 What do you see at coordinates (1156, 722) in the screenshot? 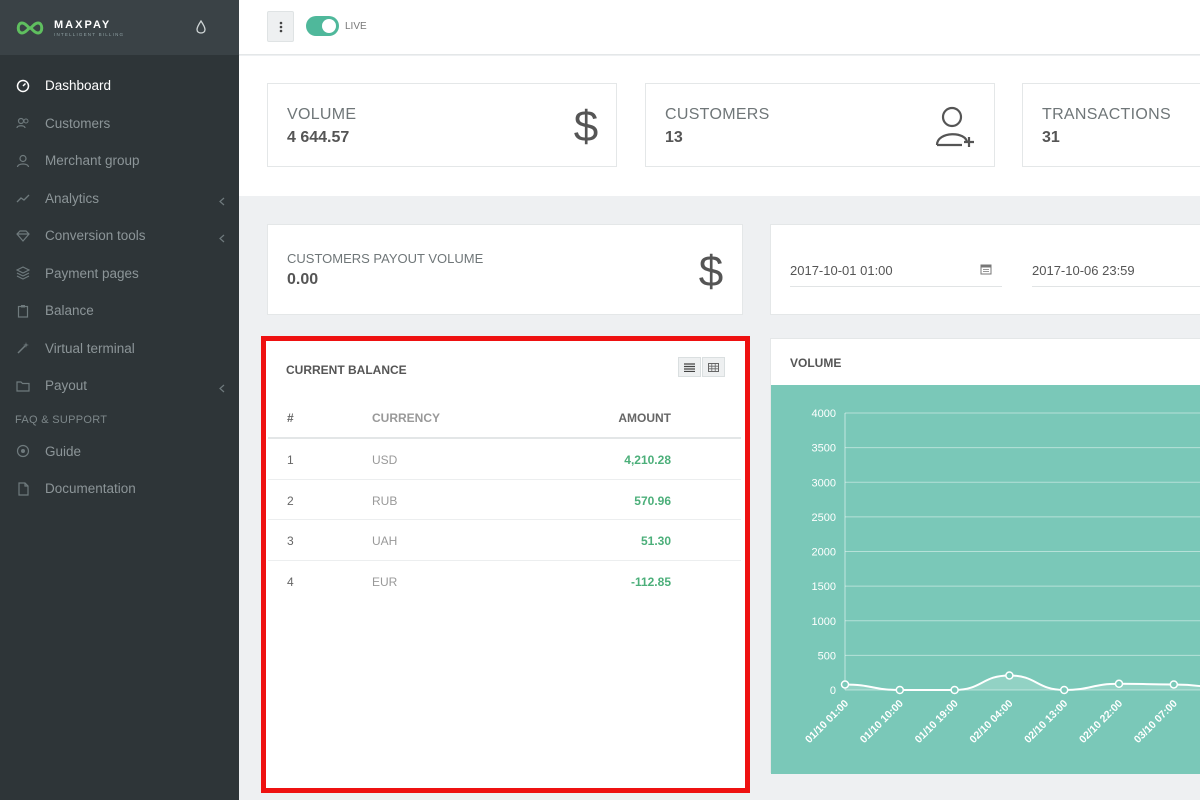
I see `x-tick-label: 03/10 07:00` at bounding box center [1156, 722].